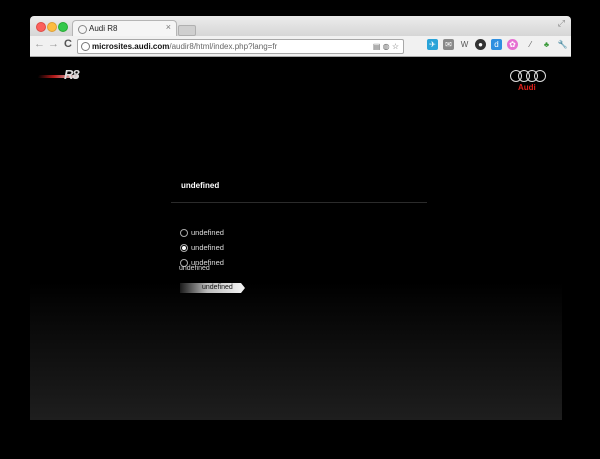 The image size is (600, 459). I want to click on audi-logo: Audi, so click(530, 83).